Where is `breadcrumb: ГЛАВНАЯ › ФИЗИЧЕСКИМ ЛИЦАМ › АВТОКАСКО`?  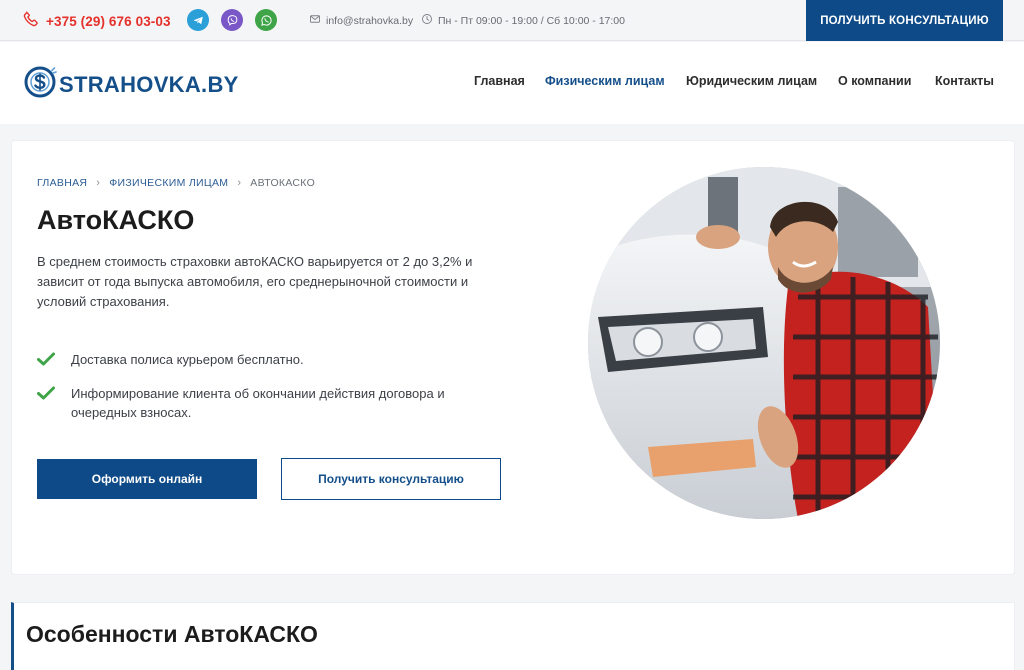
breadcrumb: ГЛАВНАЯ › ФИЗИЧЕСКИМ ЛИЦАМ › АВТОКАСКО is located at coordinates (176, 183).